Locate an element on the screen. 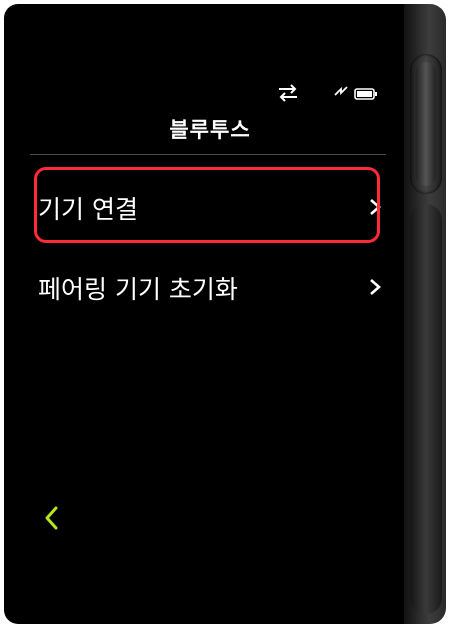 This screenshot has width=450, height=630. sync-icon is located at coordinates (288, 93).